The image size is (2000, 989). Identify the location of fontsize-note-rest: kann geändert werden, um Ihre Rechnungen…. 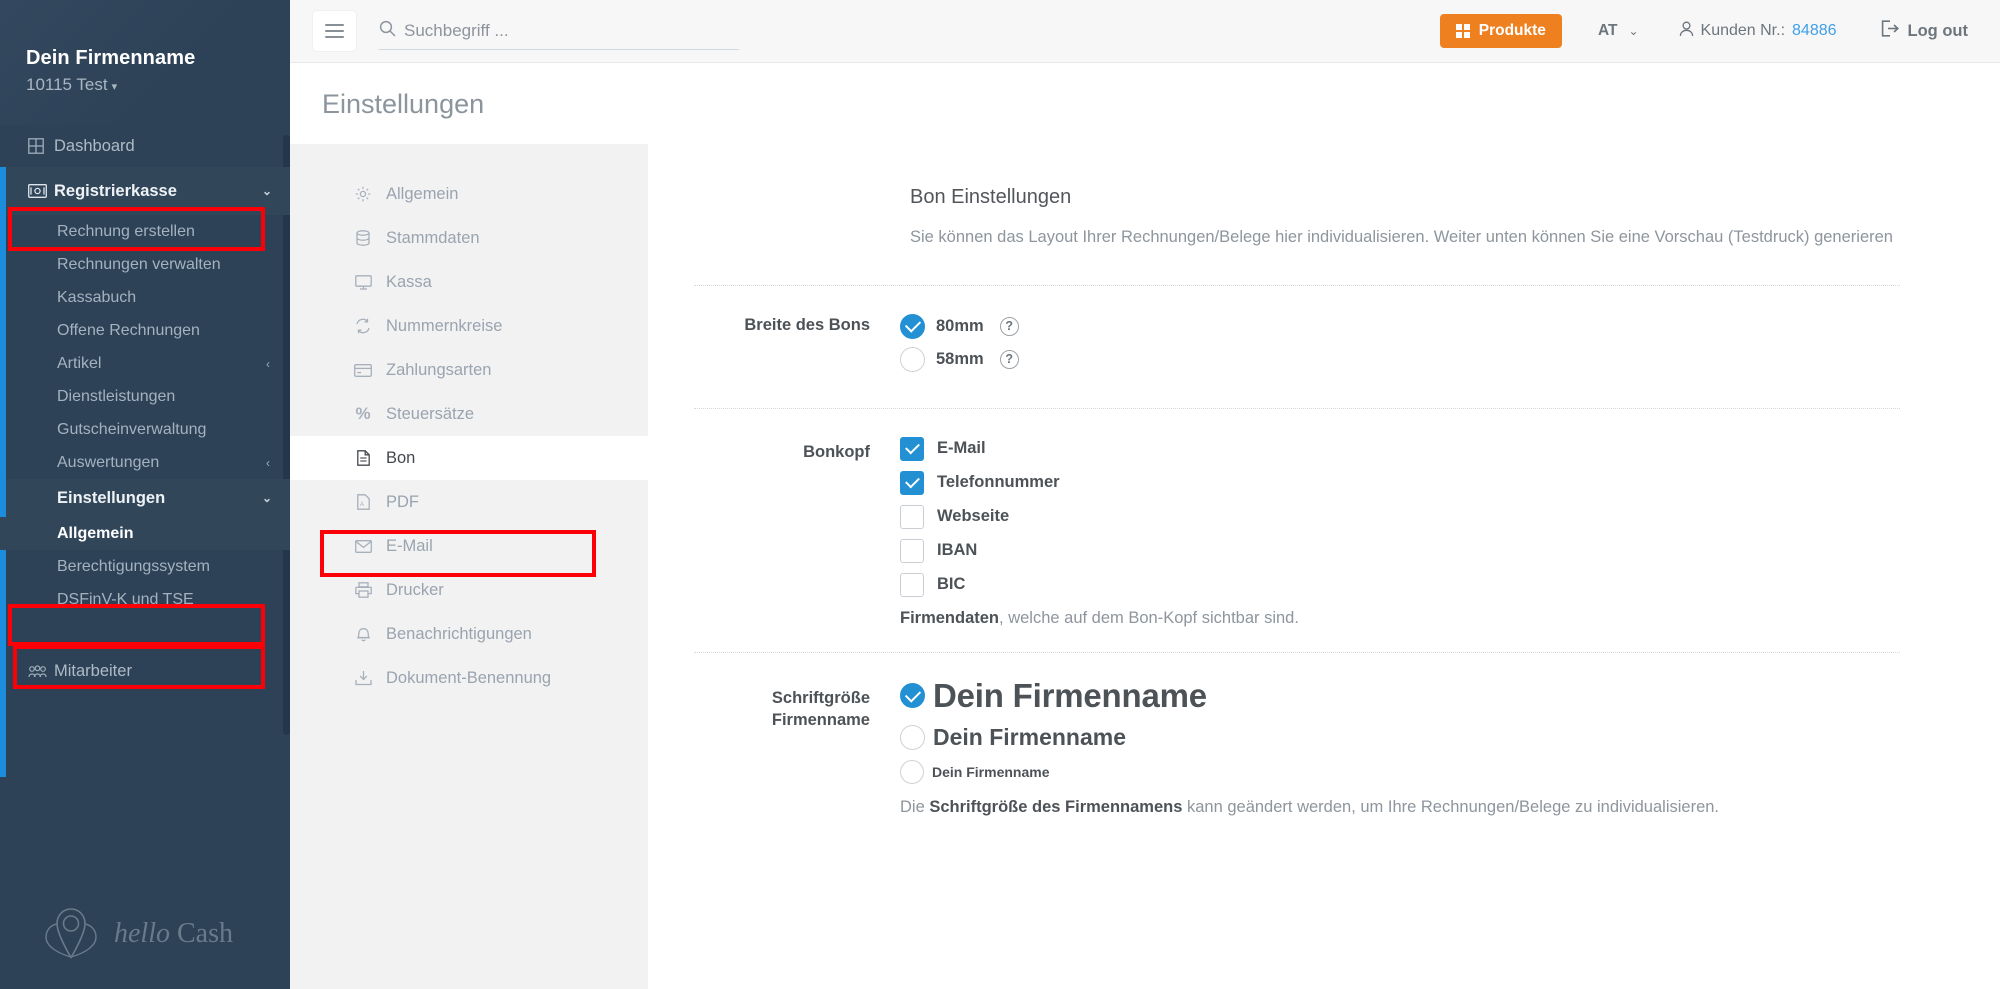
(1451, 806).